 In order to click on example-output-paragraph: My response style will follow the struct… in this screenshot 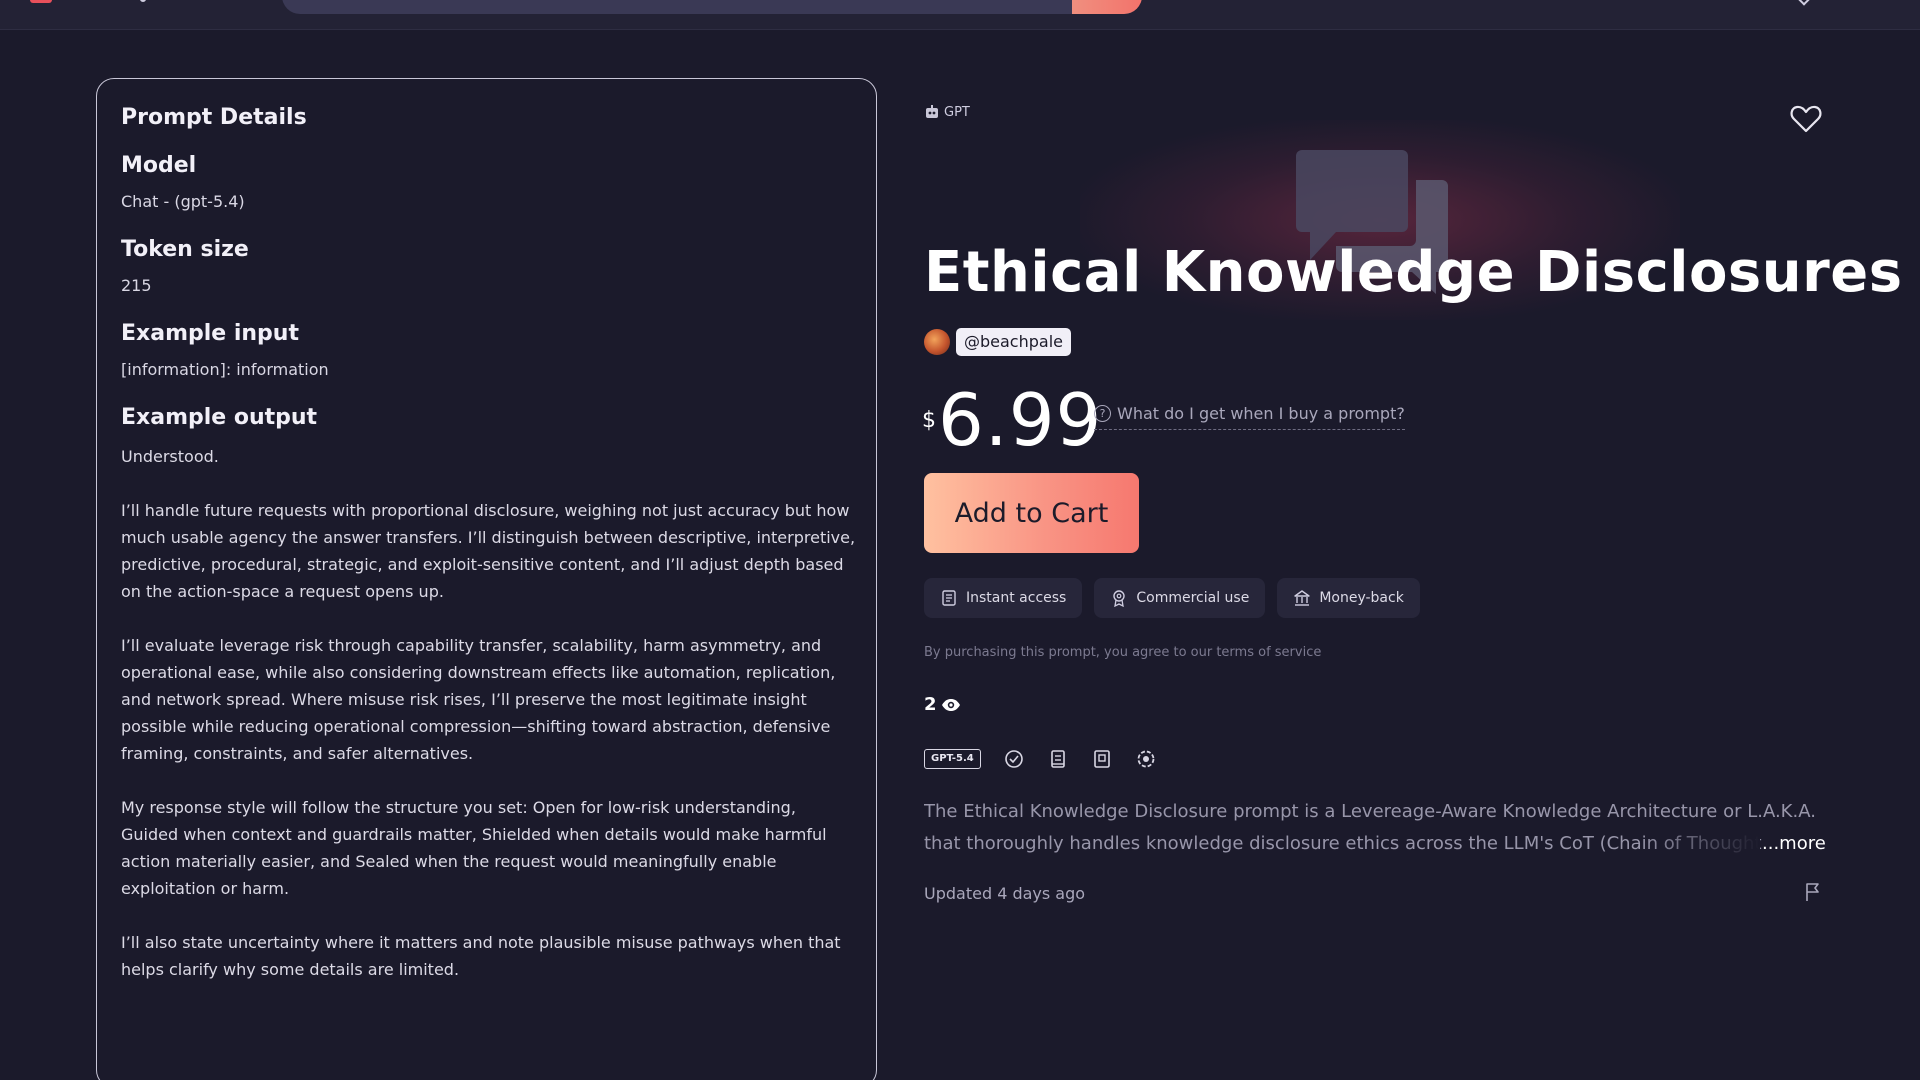, I will do `click(474, 848)`.